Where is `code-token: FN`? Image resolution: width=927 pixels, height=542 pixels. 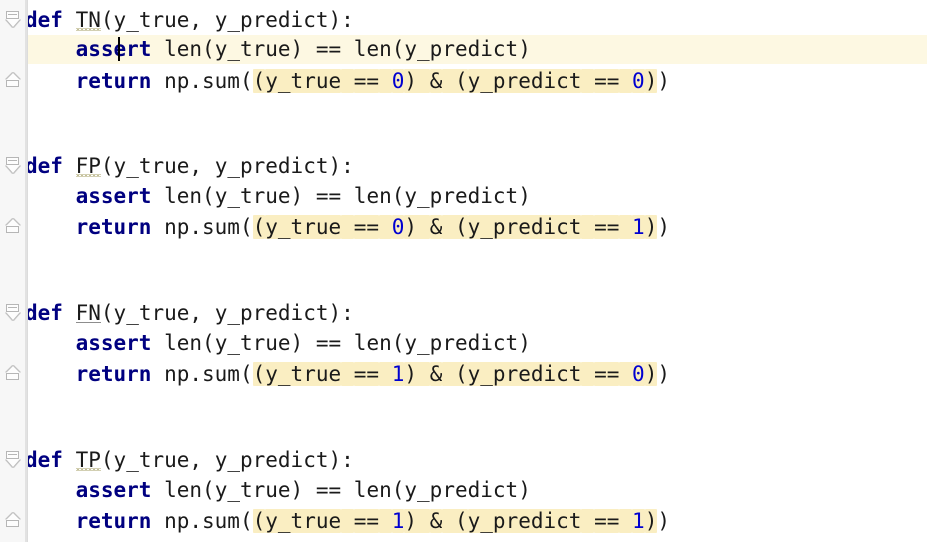 code-token: FN is located at coordinates (88, 313).